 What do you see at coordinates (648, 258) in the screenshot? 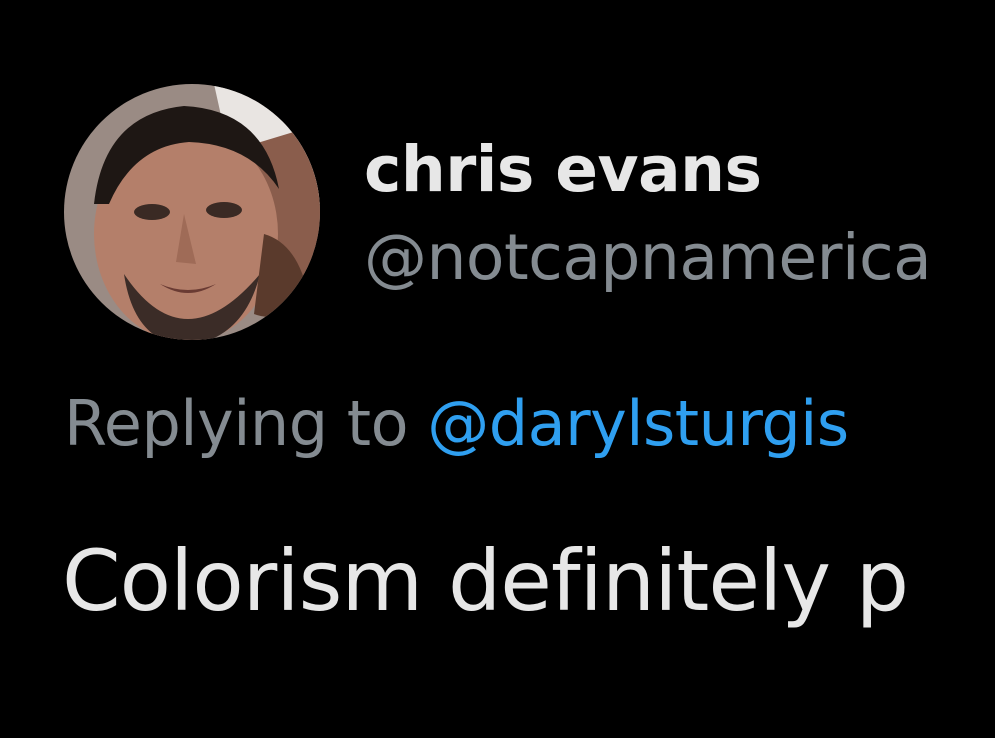
I see `user-handle: @notcapnamerica` at bounding box center [648, 258].